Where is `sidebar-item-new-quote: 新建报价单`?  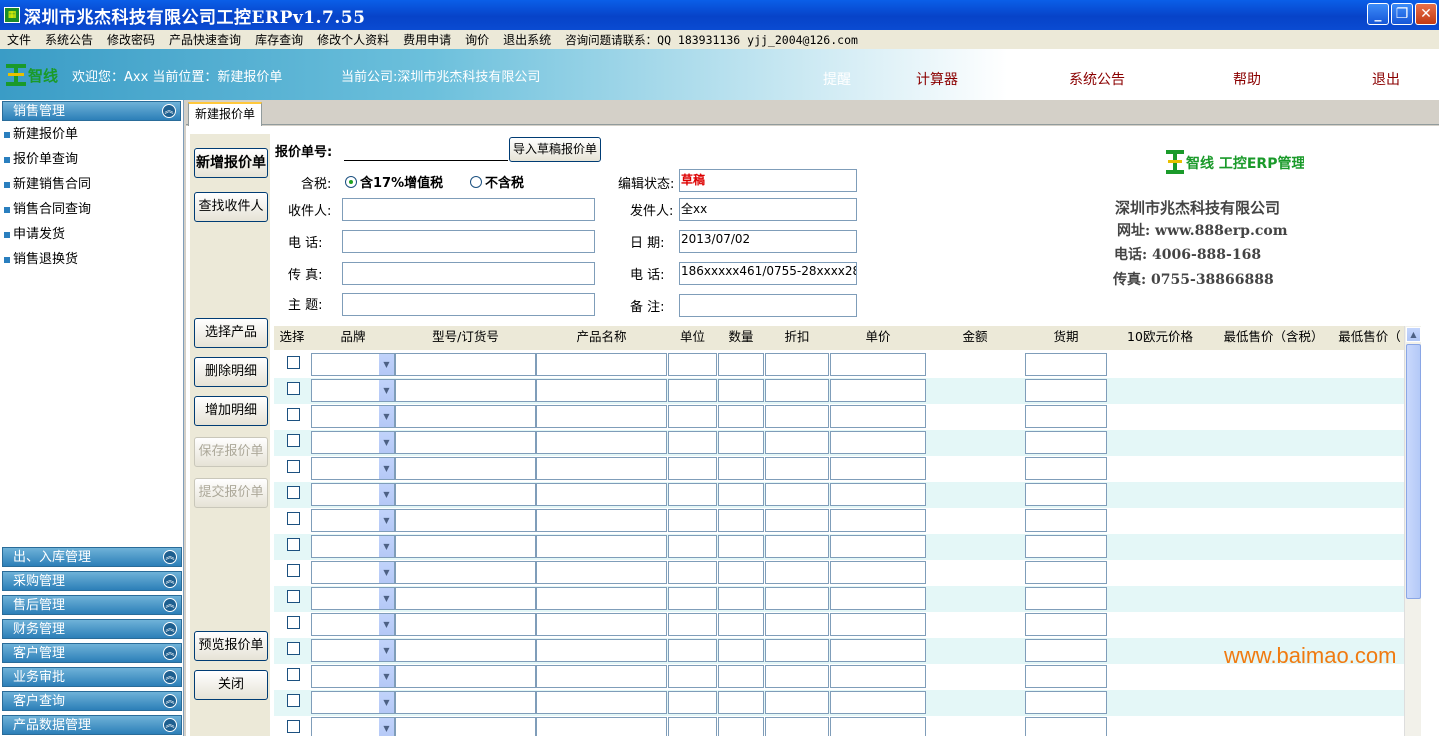
sidebar-item-new-quote: 新建报价单 is located at coordinates (91, 134).